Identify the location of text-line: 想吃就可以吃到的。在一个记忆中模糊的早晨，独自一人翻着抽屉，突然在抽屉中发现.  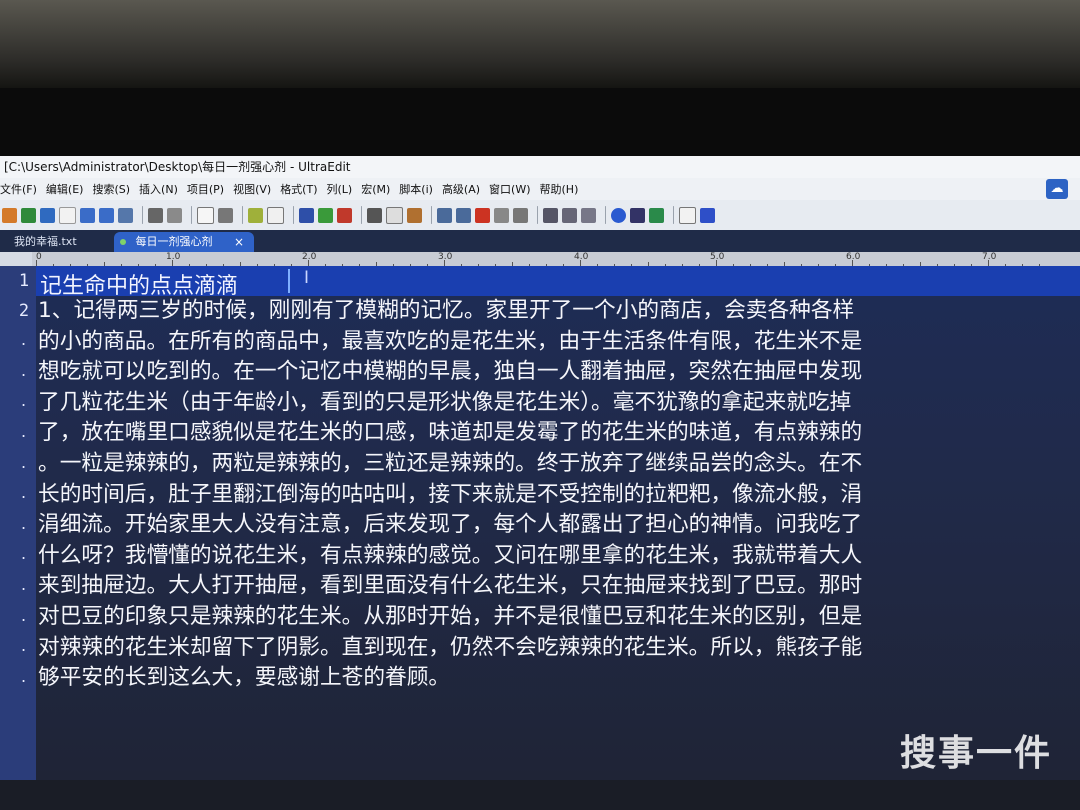
(450, 372).